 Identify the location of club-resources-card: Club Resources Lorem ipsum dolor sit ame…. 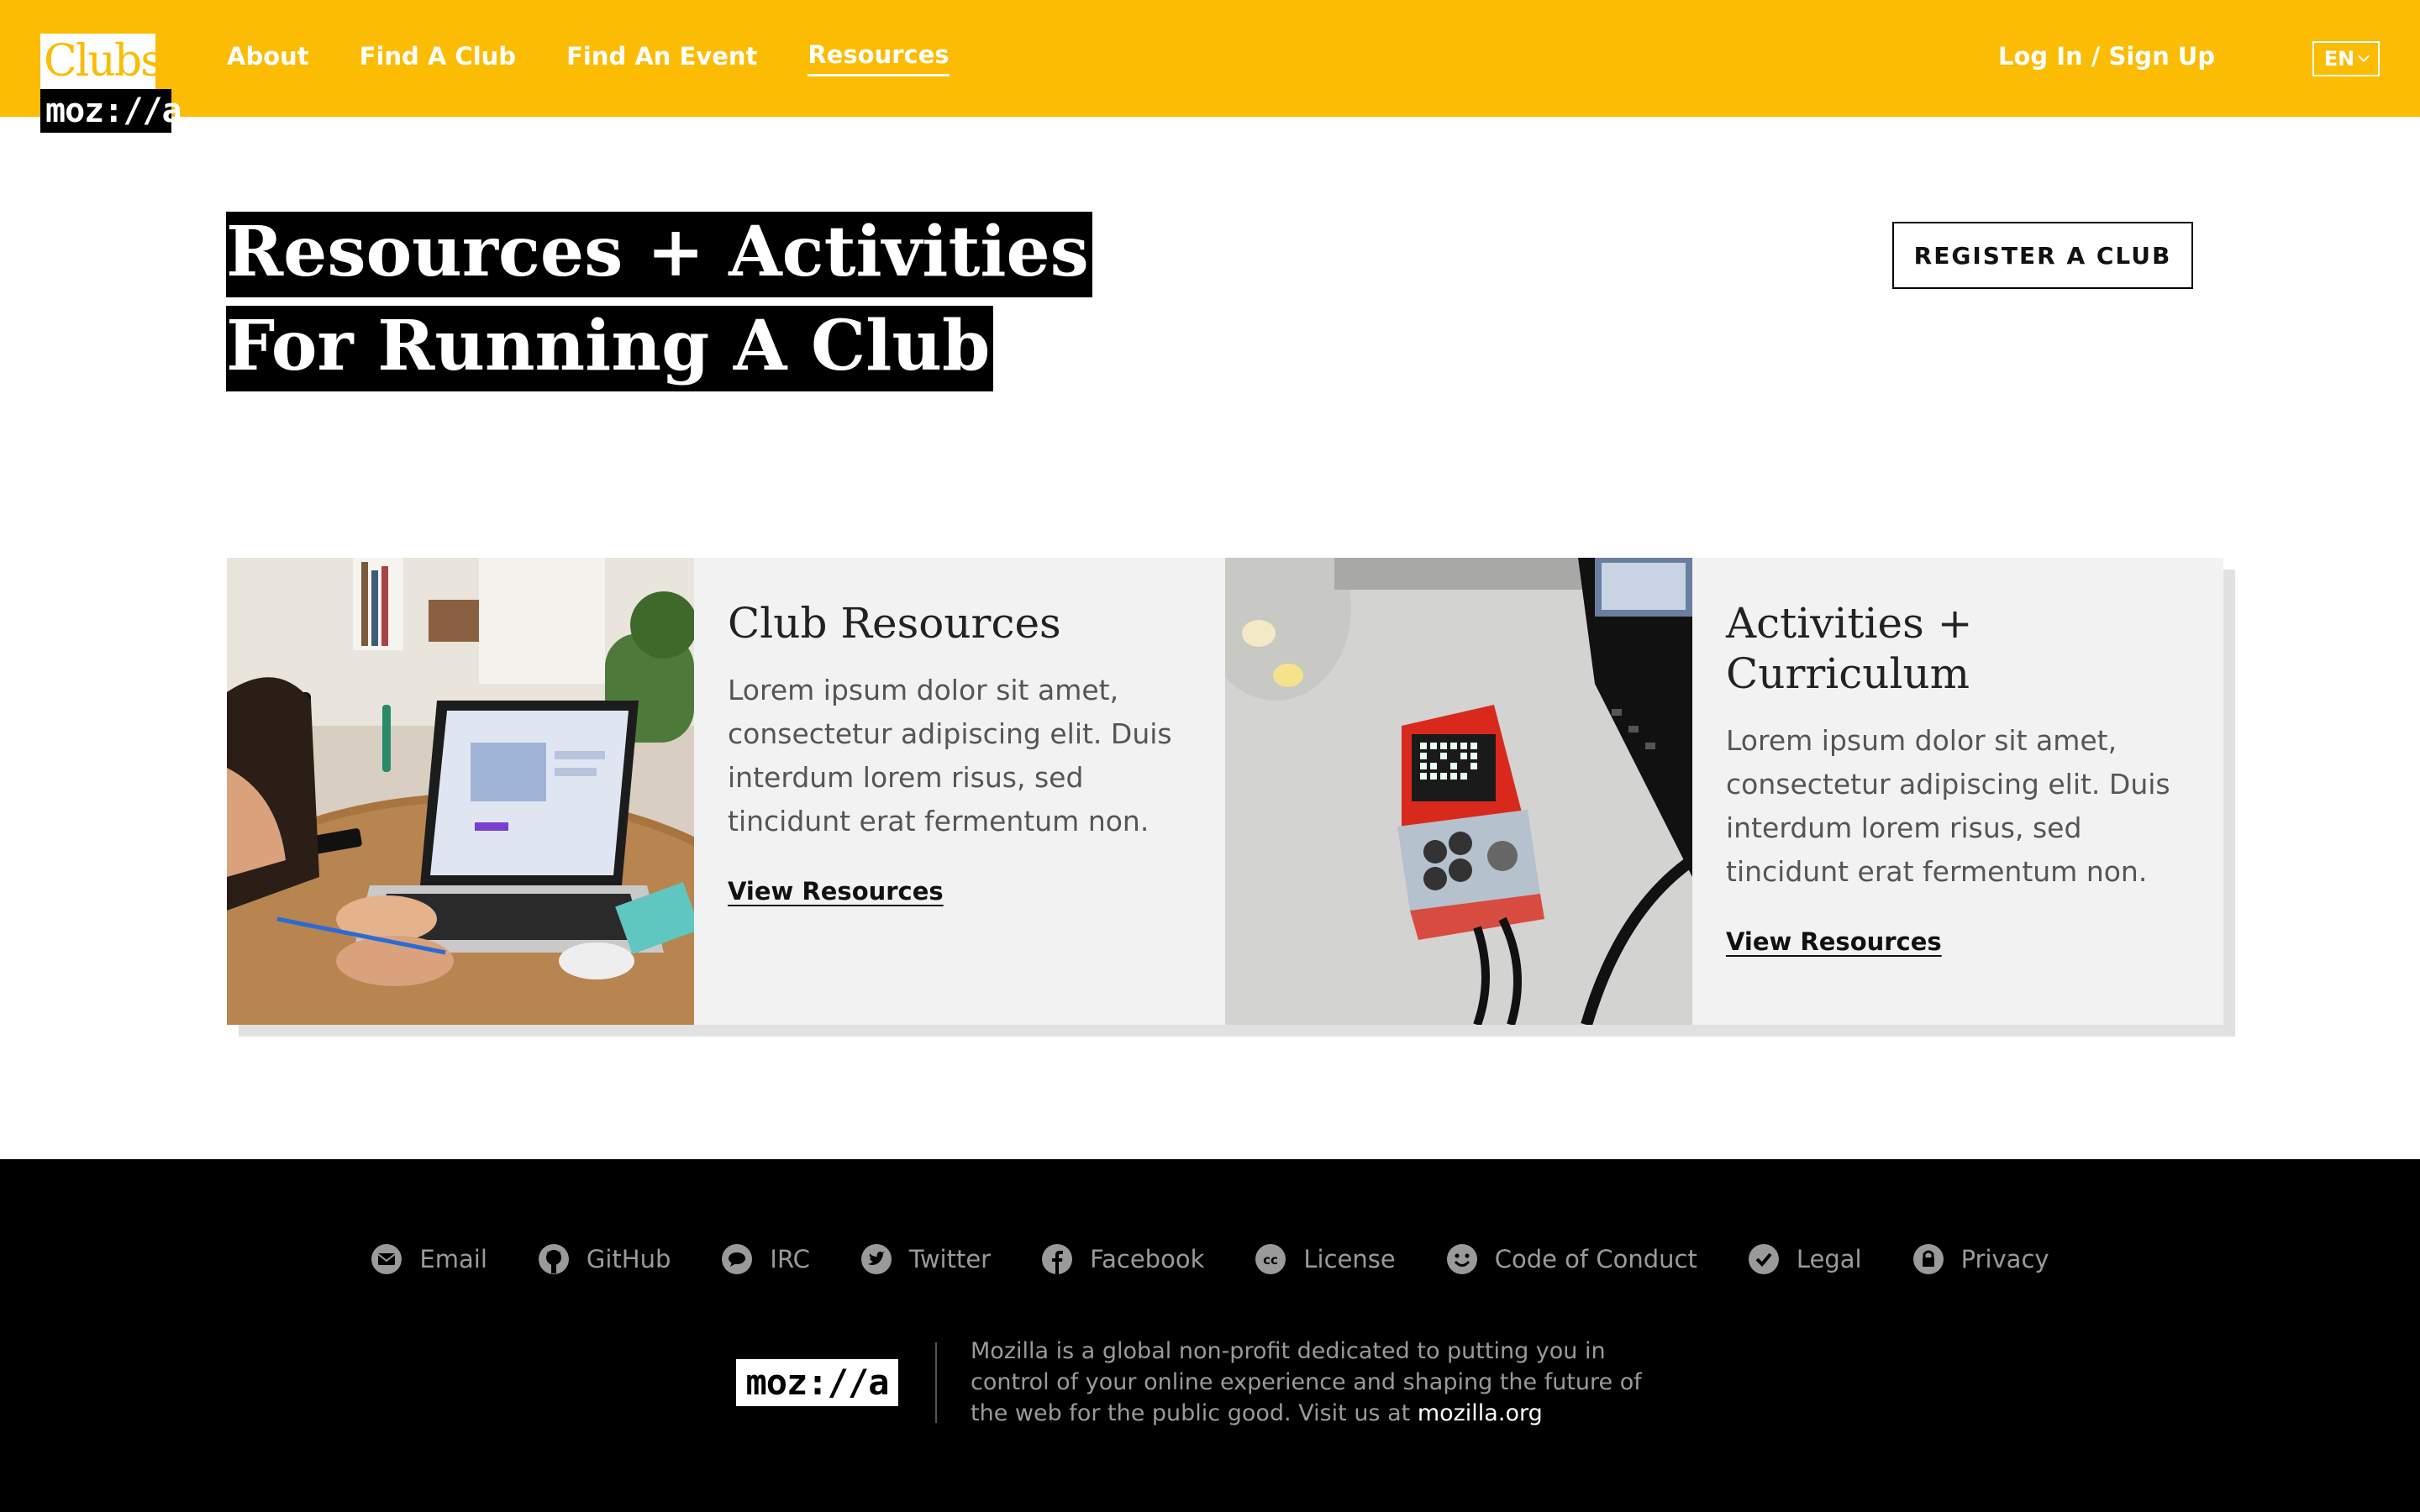
(726, 791).